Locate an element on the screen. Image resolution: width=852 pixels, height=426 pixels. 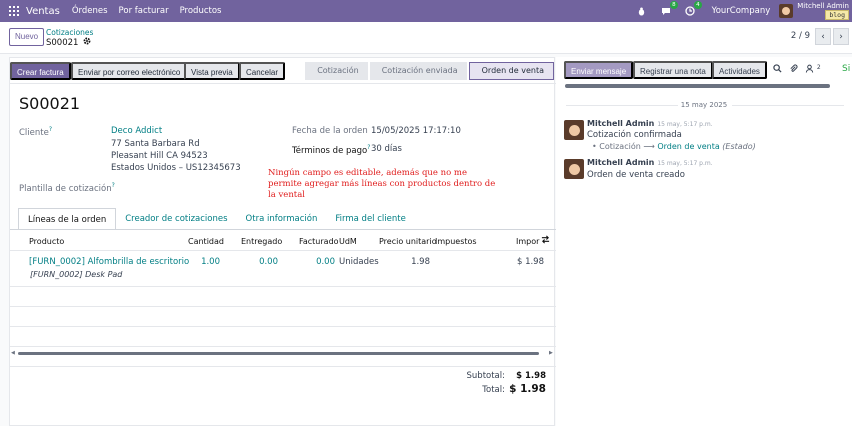
col-delivered: Entregado is located at coordinates (261, 241).